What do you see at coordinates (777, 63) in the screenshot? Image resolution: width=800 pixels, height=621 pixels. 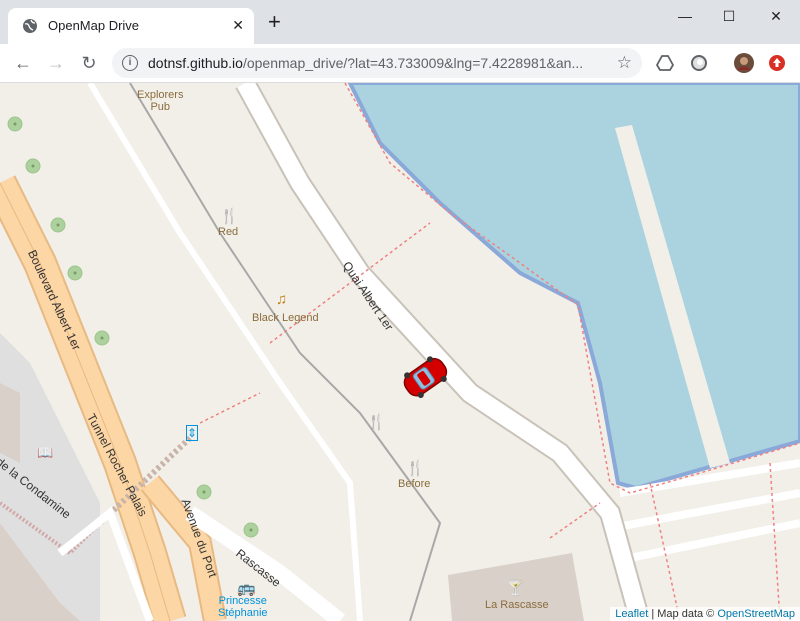 I see `update-icon` at bounding box center [777, 63].